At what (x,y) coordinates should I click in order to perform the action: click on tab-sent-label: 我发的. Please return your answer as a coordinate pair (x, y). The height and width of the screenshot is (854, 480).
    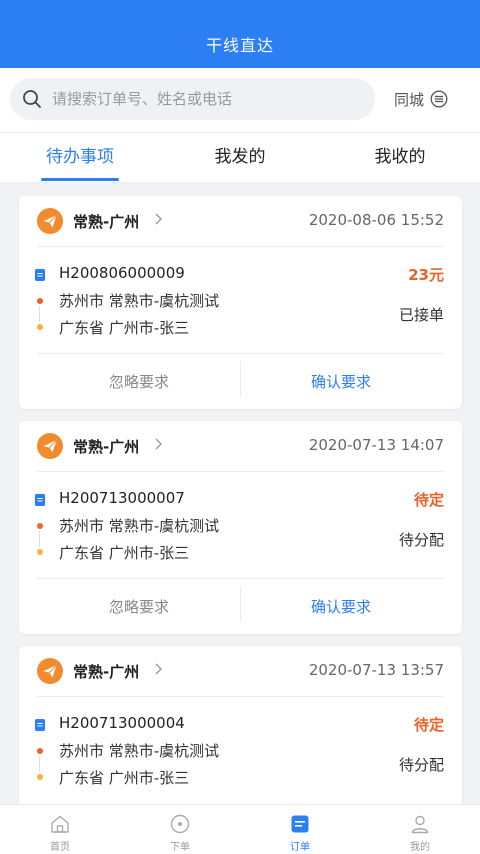
    Looking at the image, I should click on (240, 157).